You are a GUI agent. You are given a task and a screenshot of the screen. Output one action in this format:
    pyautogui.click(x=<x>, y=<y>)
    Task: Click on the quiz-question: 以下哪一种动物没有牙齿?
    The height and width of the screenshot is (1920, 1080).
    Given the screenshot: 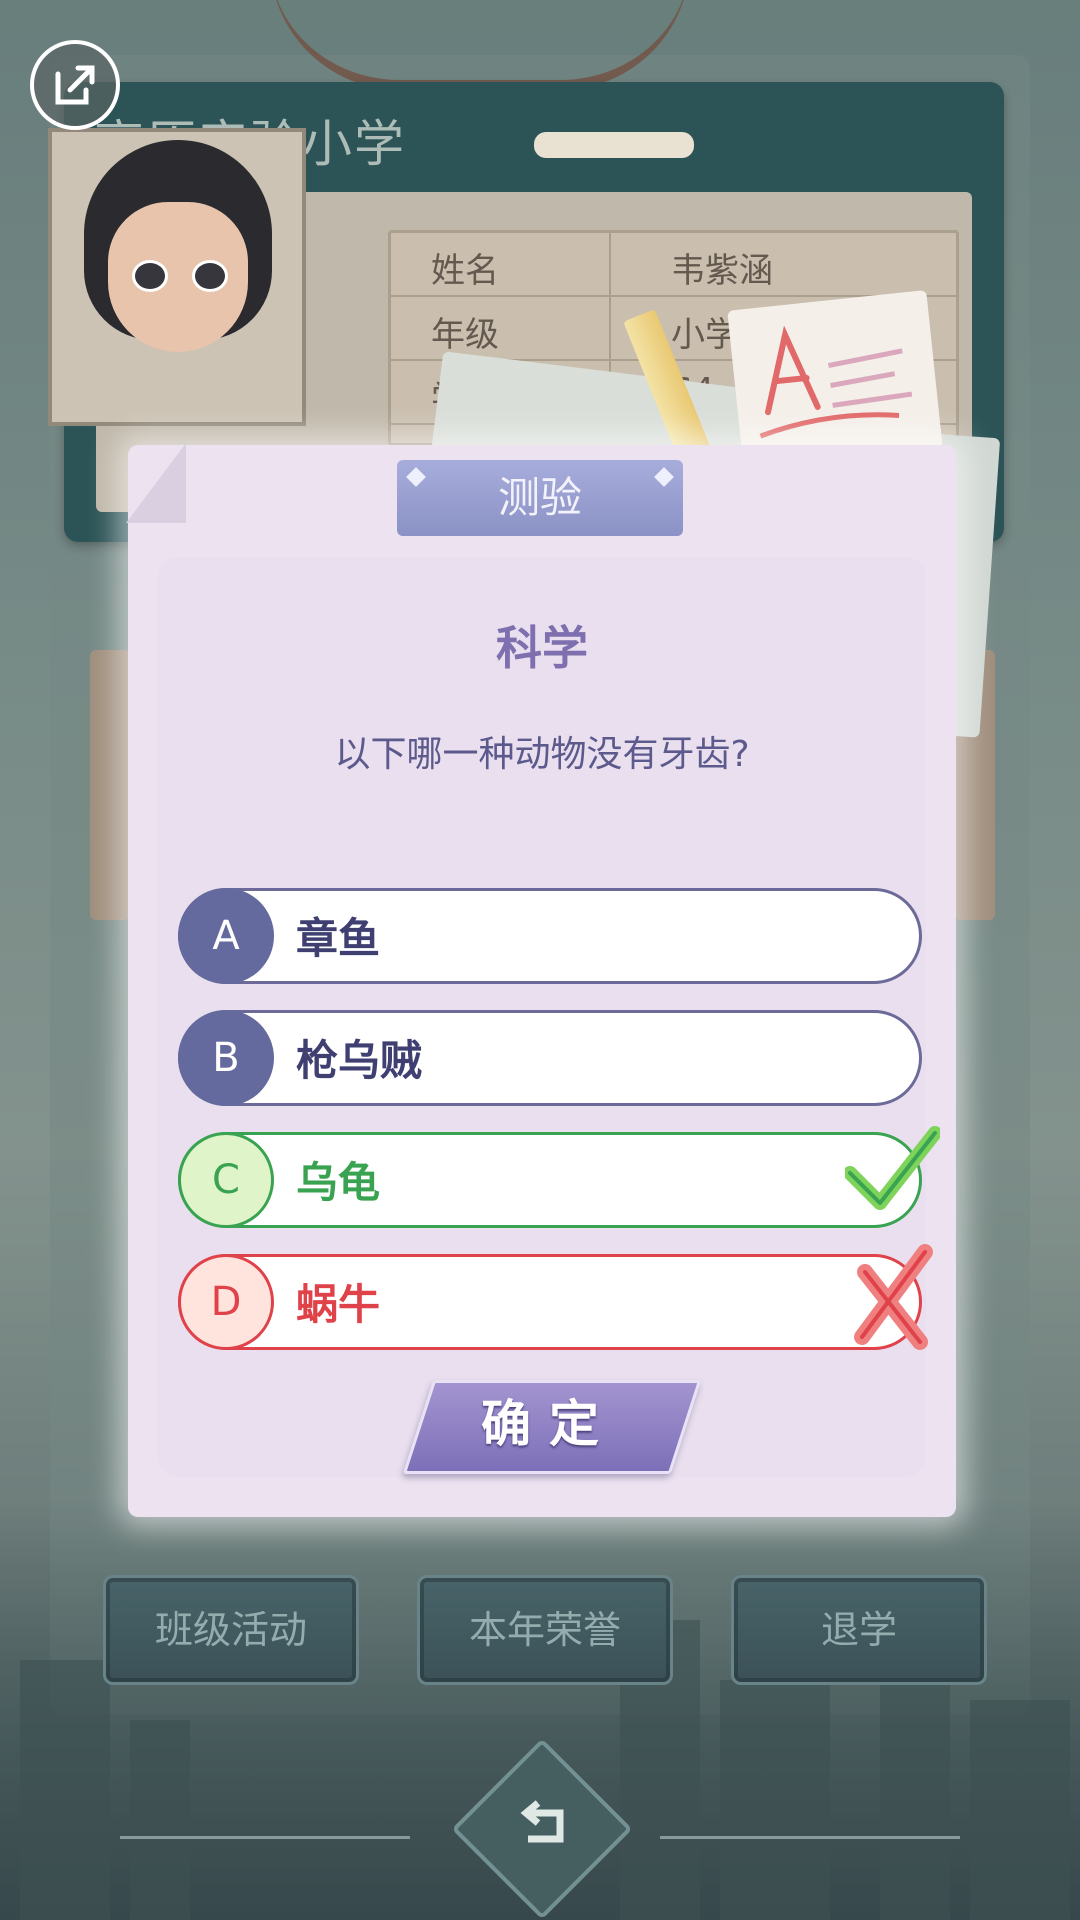 What is the action you would take?
    pyautogui.click(x=542, y=754)
    